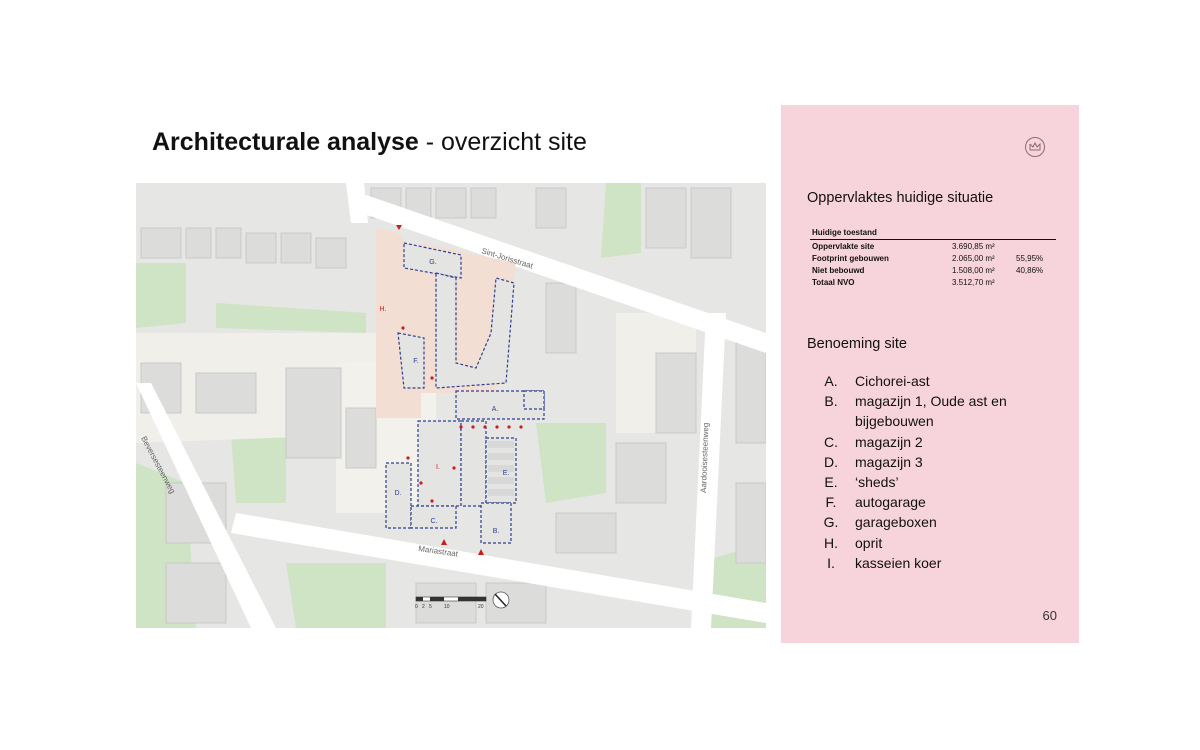  I want to click on list-item: A. Cichorei-ast, so click(937, 381).